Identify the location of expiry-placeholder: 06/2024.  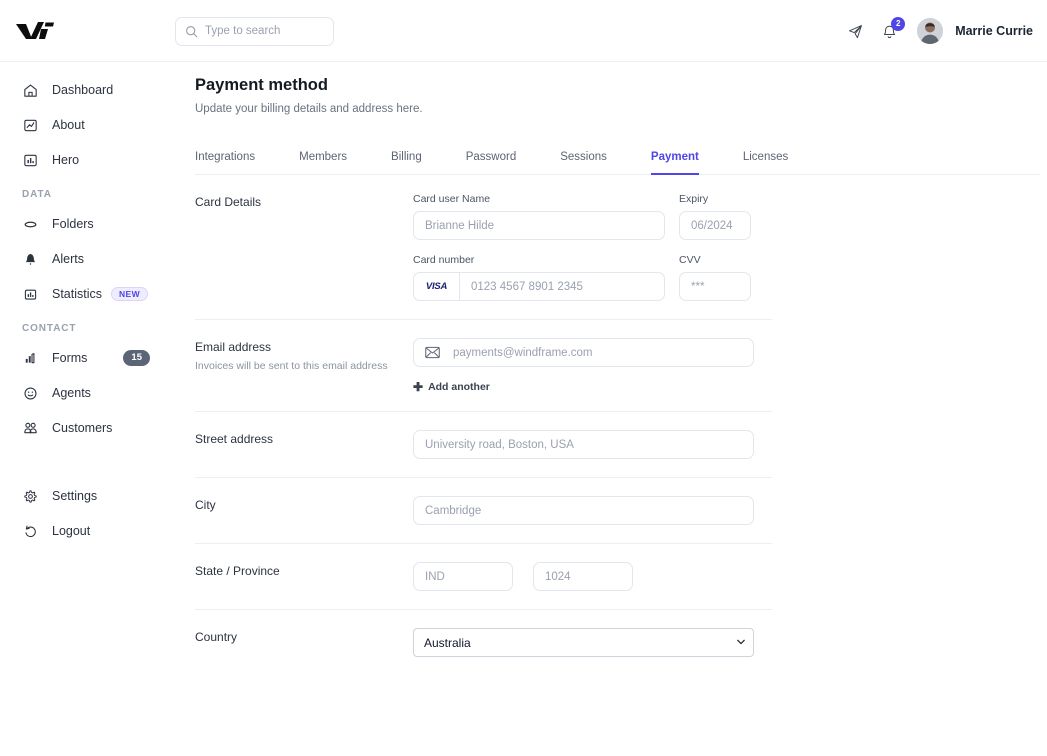
(712, 225).